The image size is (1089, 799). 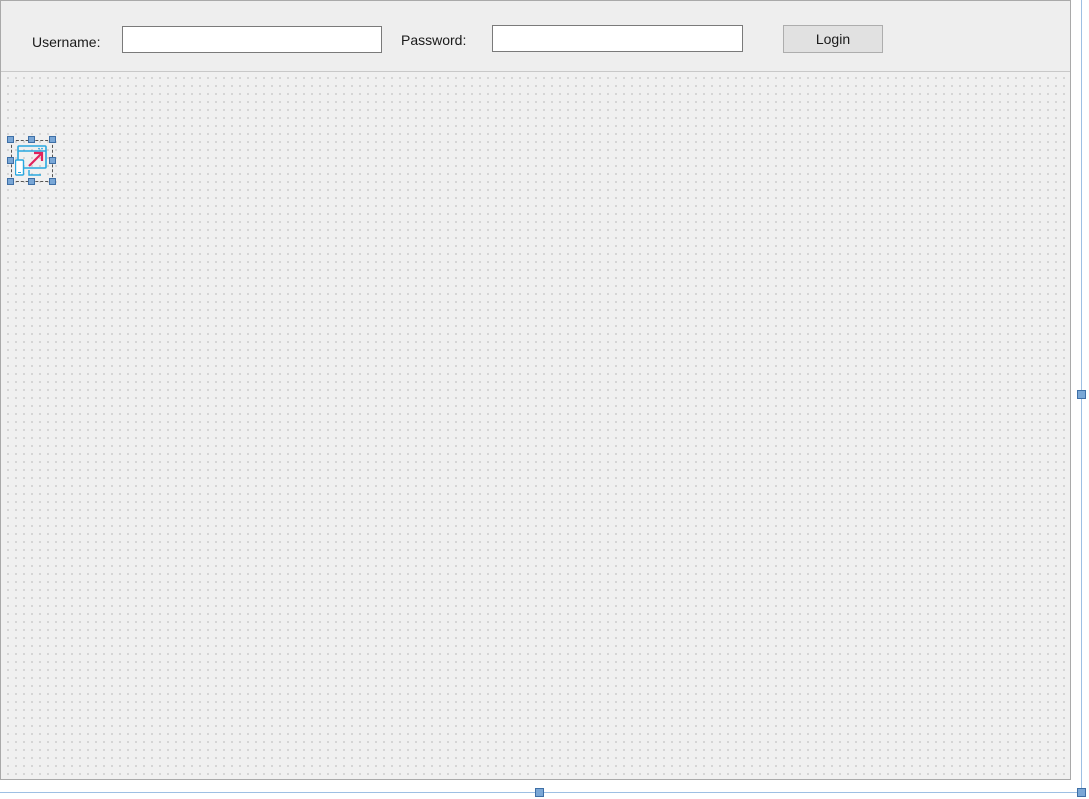 What do you see at coordinates (66, 42) in the screenshot?
I see `username-label: Username:` at bounding box center [66, 42].